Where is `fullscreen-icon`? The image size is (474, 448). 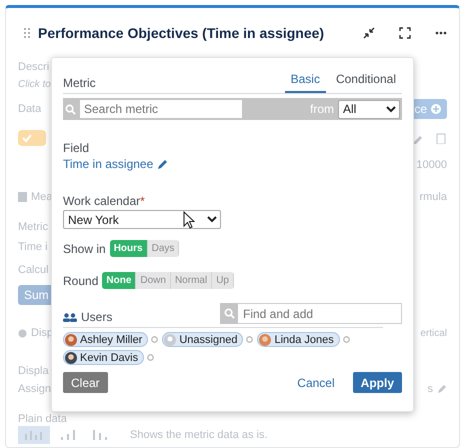
fullscreen-icon is located at coordinates (405, 33).